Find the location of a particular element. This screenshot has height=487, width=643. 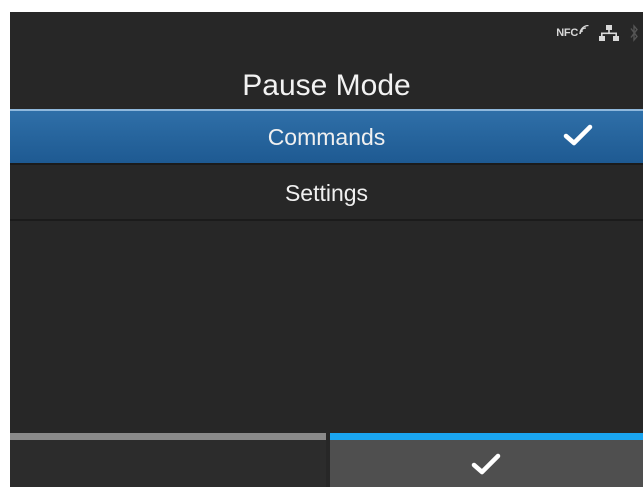

nfc-icon: NFC is located at coordinates (572, 32).